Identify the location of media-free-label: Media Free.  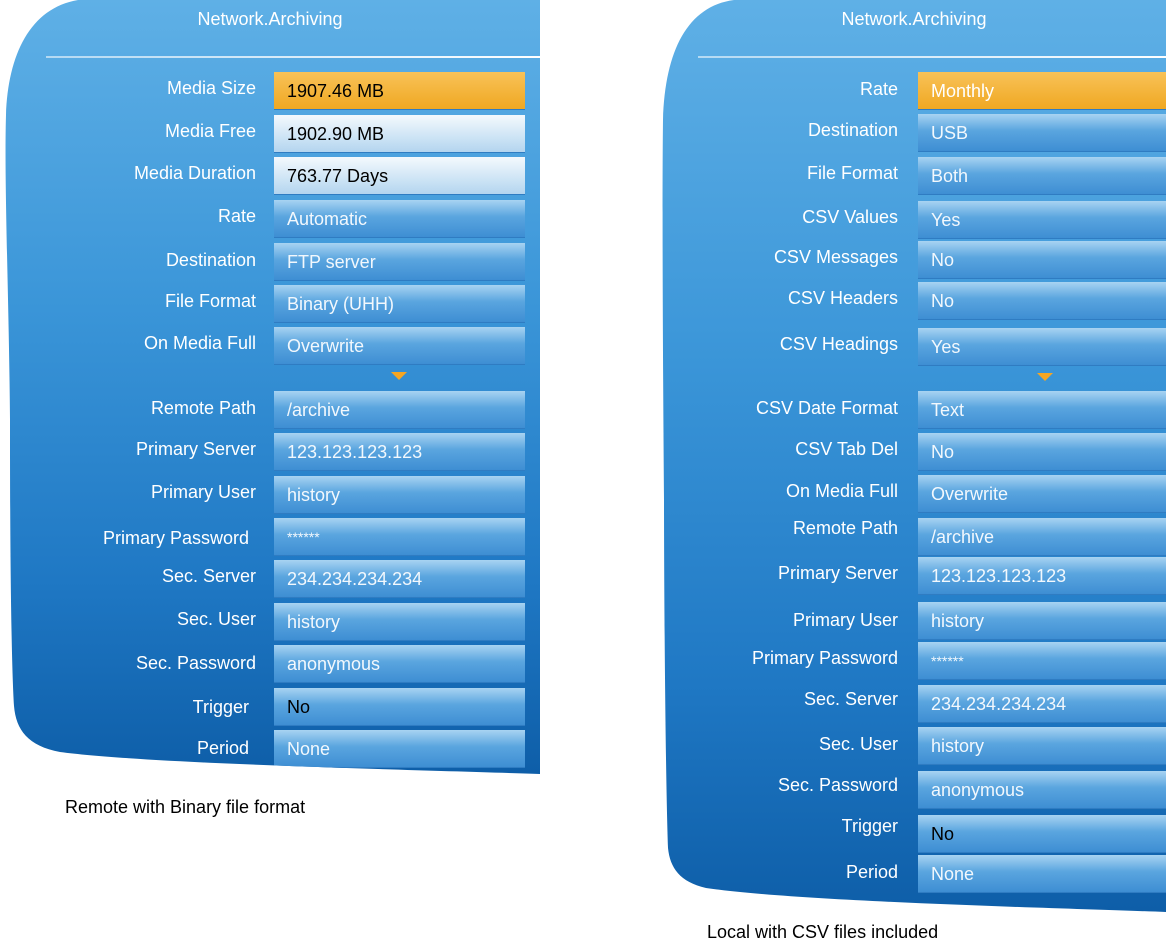
(210, 131).